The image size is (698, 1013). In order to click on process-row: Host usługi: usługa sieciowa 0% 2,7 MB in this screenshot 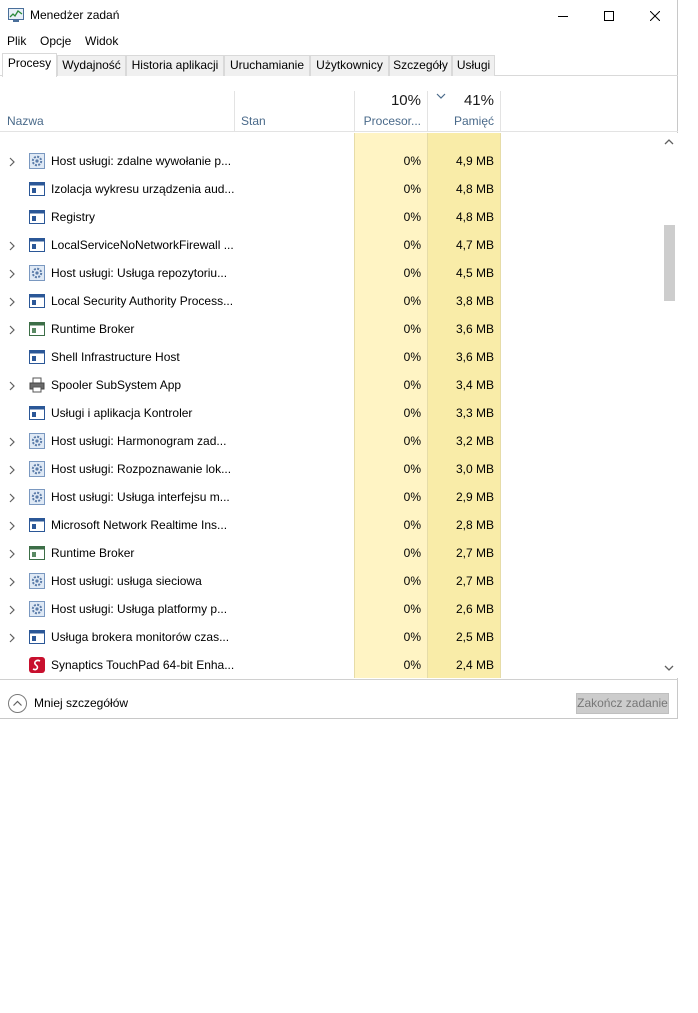, I will do `click(330, 581)`.